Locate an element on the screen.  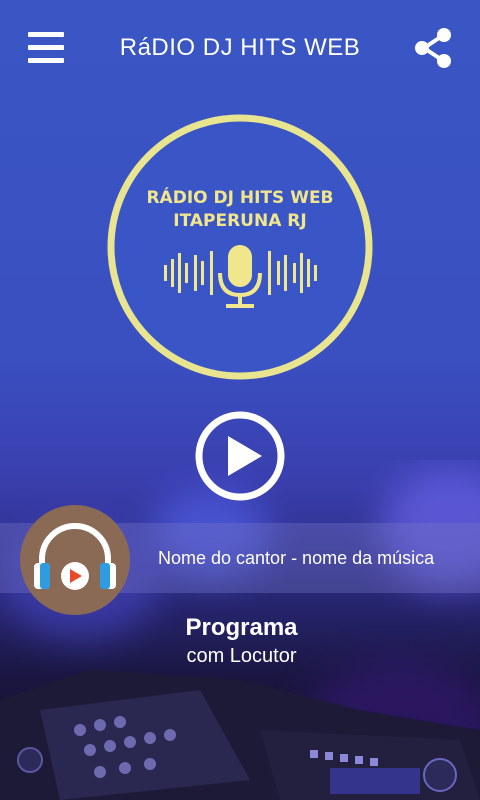
logo-line-2: ITAPERUNA RJ is located at coordinates (239, 221).